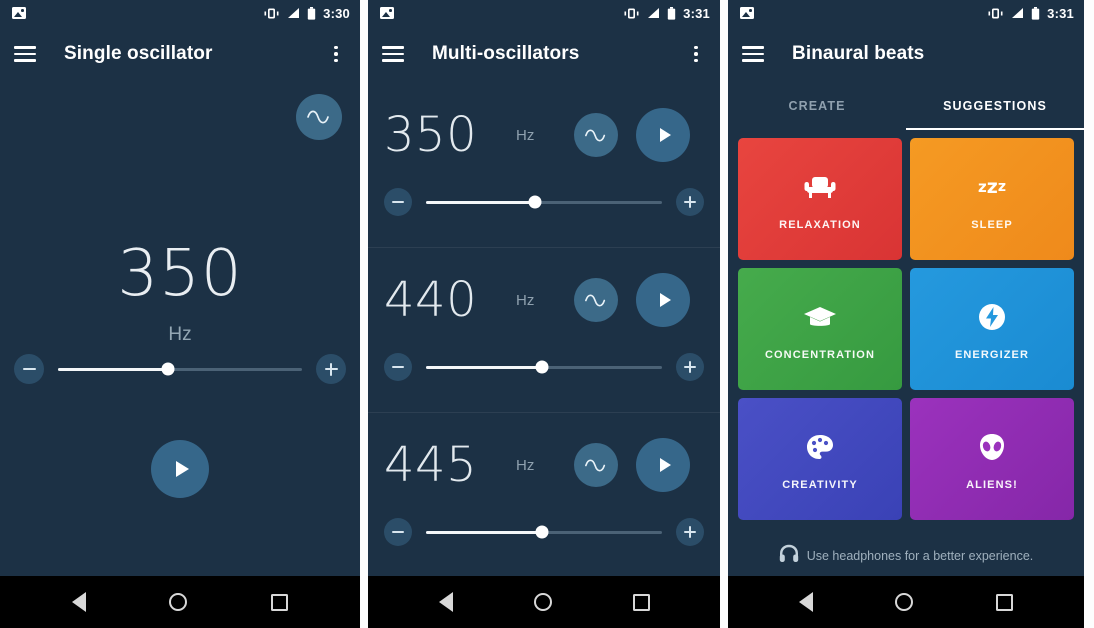  I want to click on armchair-icon, so click(820, 187).